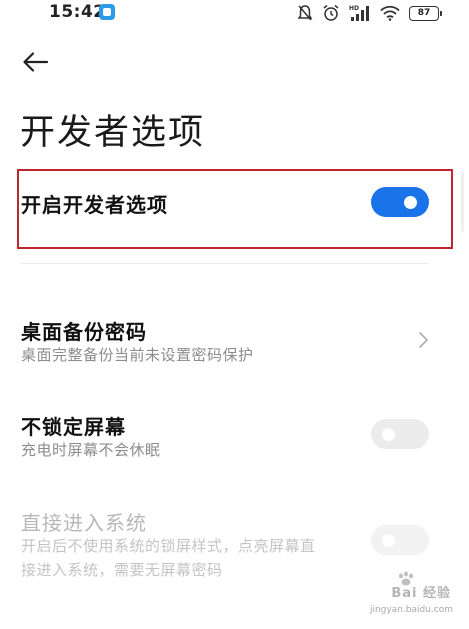 This screenshot has width=469, height=629. Describe the element at coordinates (137, 355) in the screenshot. I see `desktop-backup-password-subtitle: 桌面完整备份当前未设置密码保护` at that location.